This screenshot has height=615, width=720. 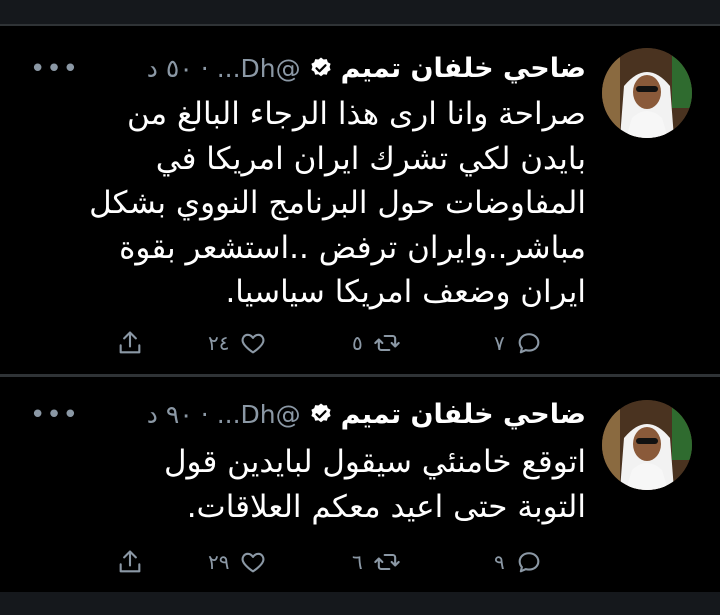 I want to click on timestamp: ٩٠ د, so click(x=170, y=414).